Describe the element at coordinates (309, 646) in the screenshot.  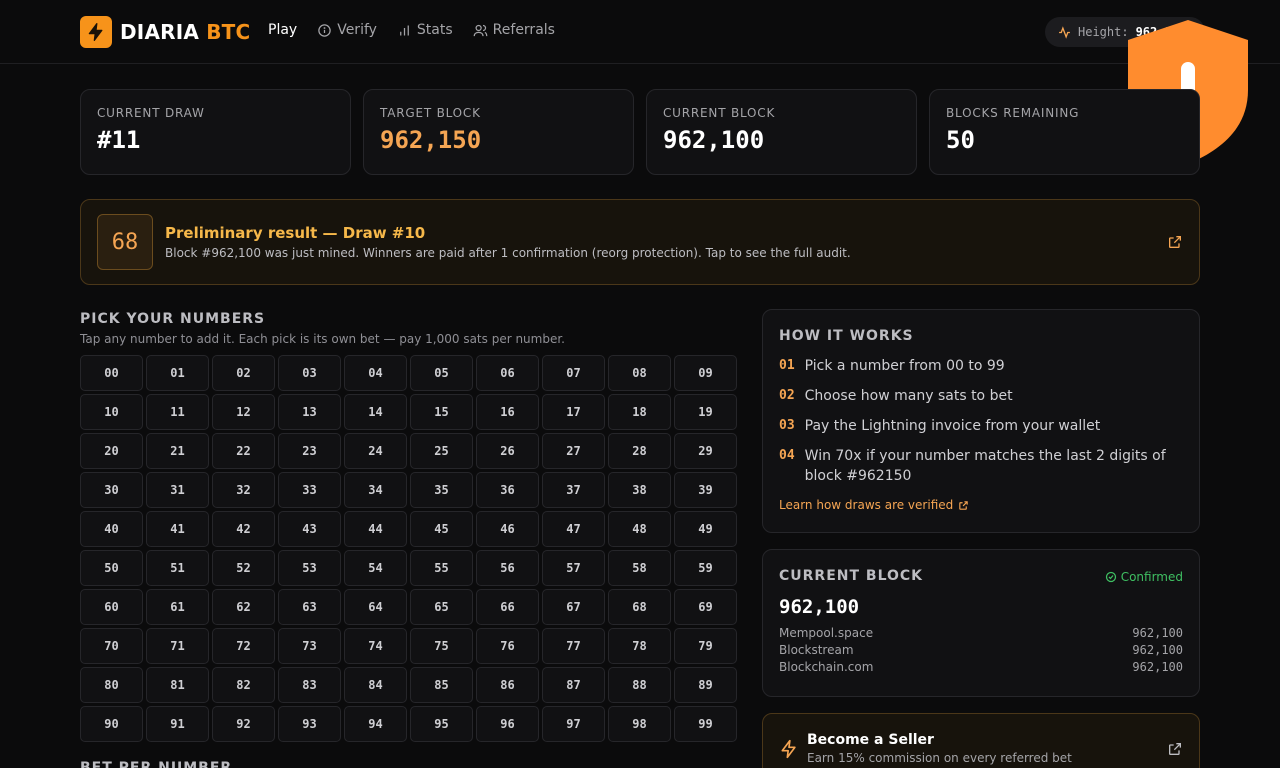
I see `number-cell: 73` at that location.